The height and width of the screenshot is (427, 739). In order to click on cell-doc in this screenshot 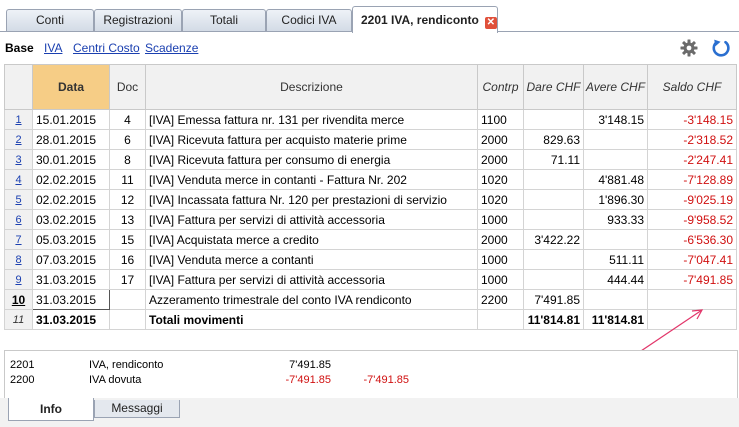, I will do `click(127, 299)`.